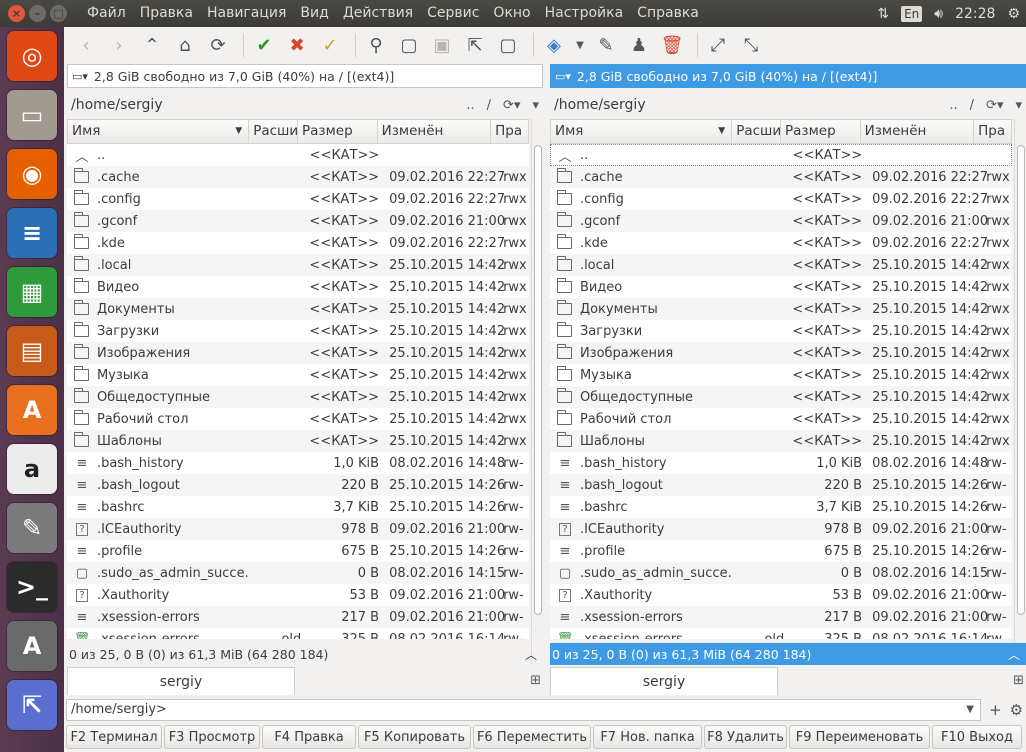 This screenshot has height=752, width=1026. What do you see at coordinates (264, 45) in the screenshot?
I see `select-all-icon: ✔` at bounding box center [264, 45].